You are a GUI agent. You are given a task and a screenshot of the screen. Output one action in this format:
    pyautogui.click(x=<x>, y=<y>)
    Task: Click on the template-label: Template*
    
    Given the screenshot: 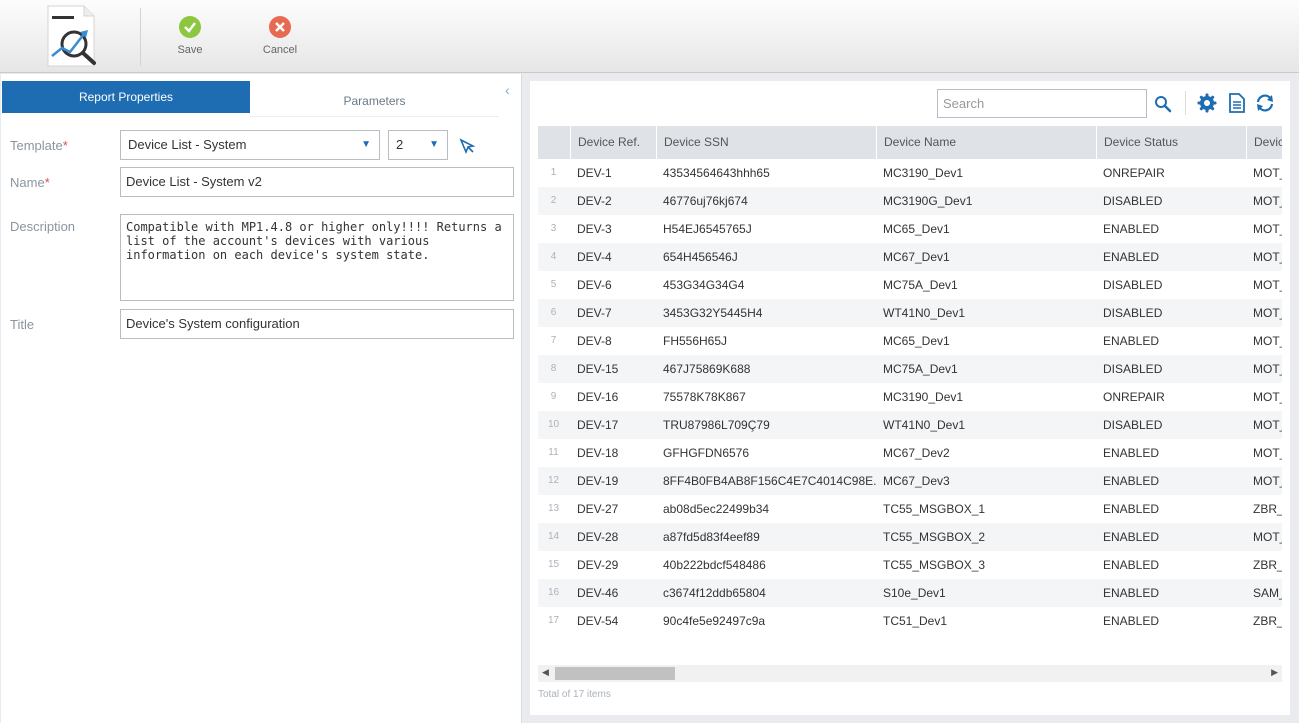 What is the action you would take?
    pyautogui.click(x=39, y=145)
    